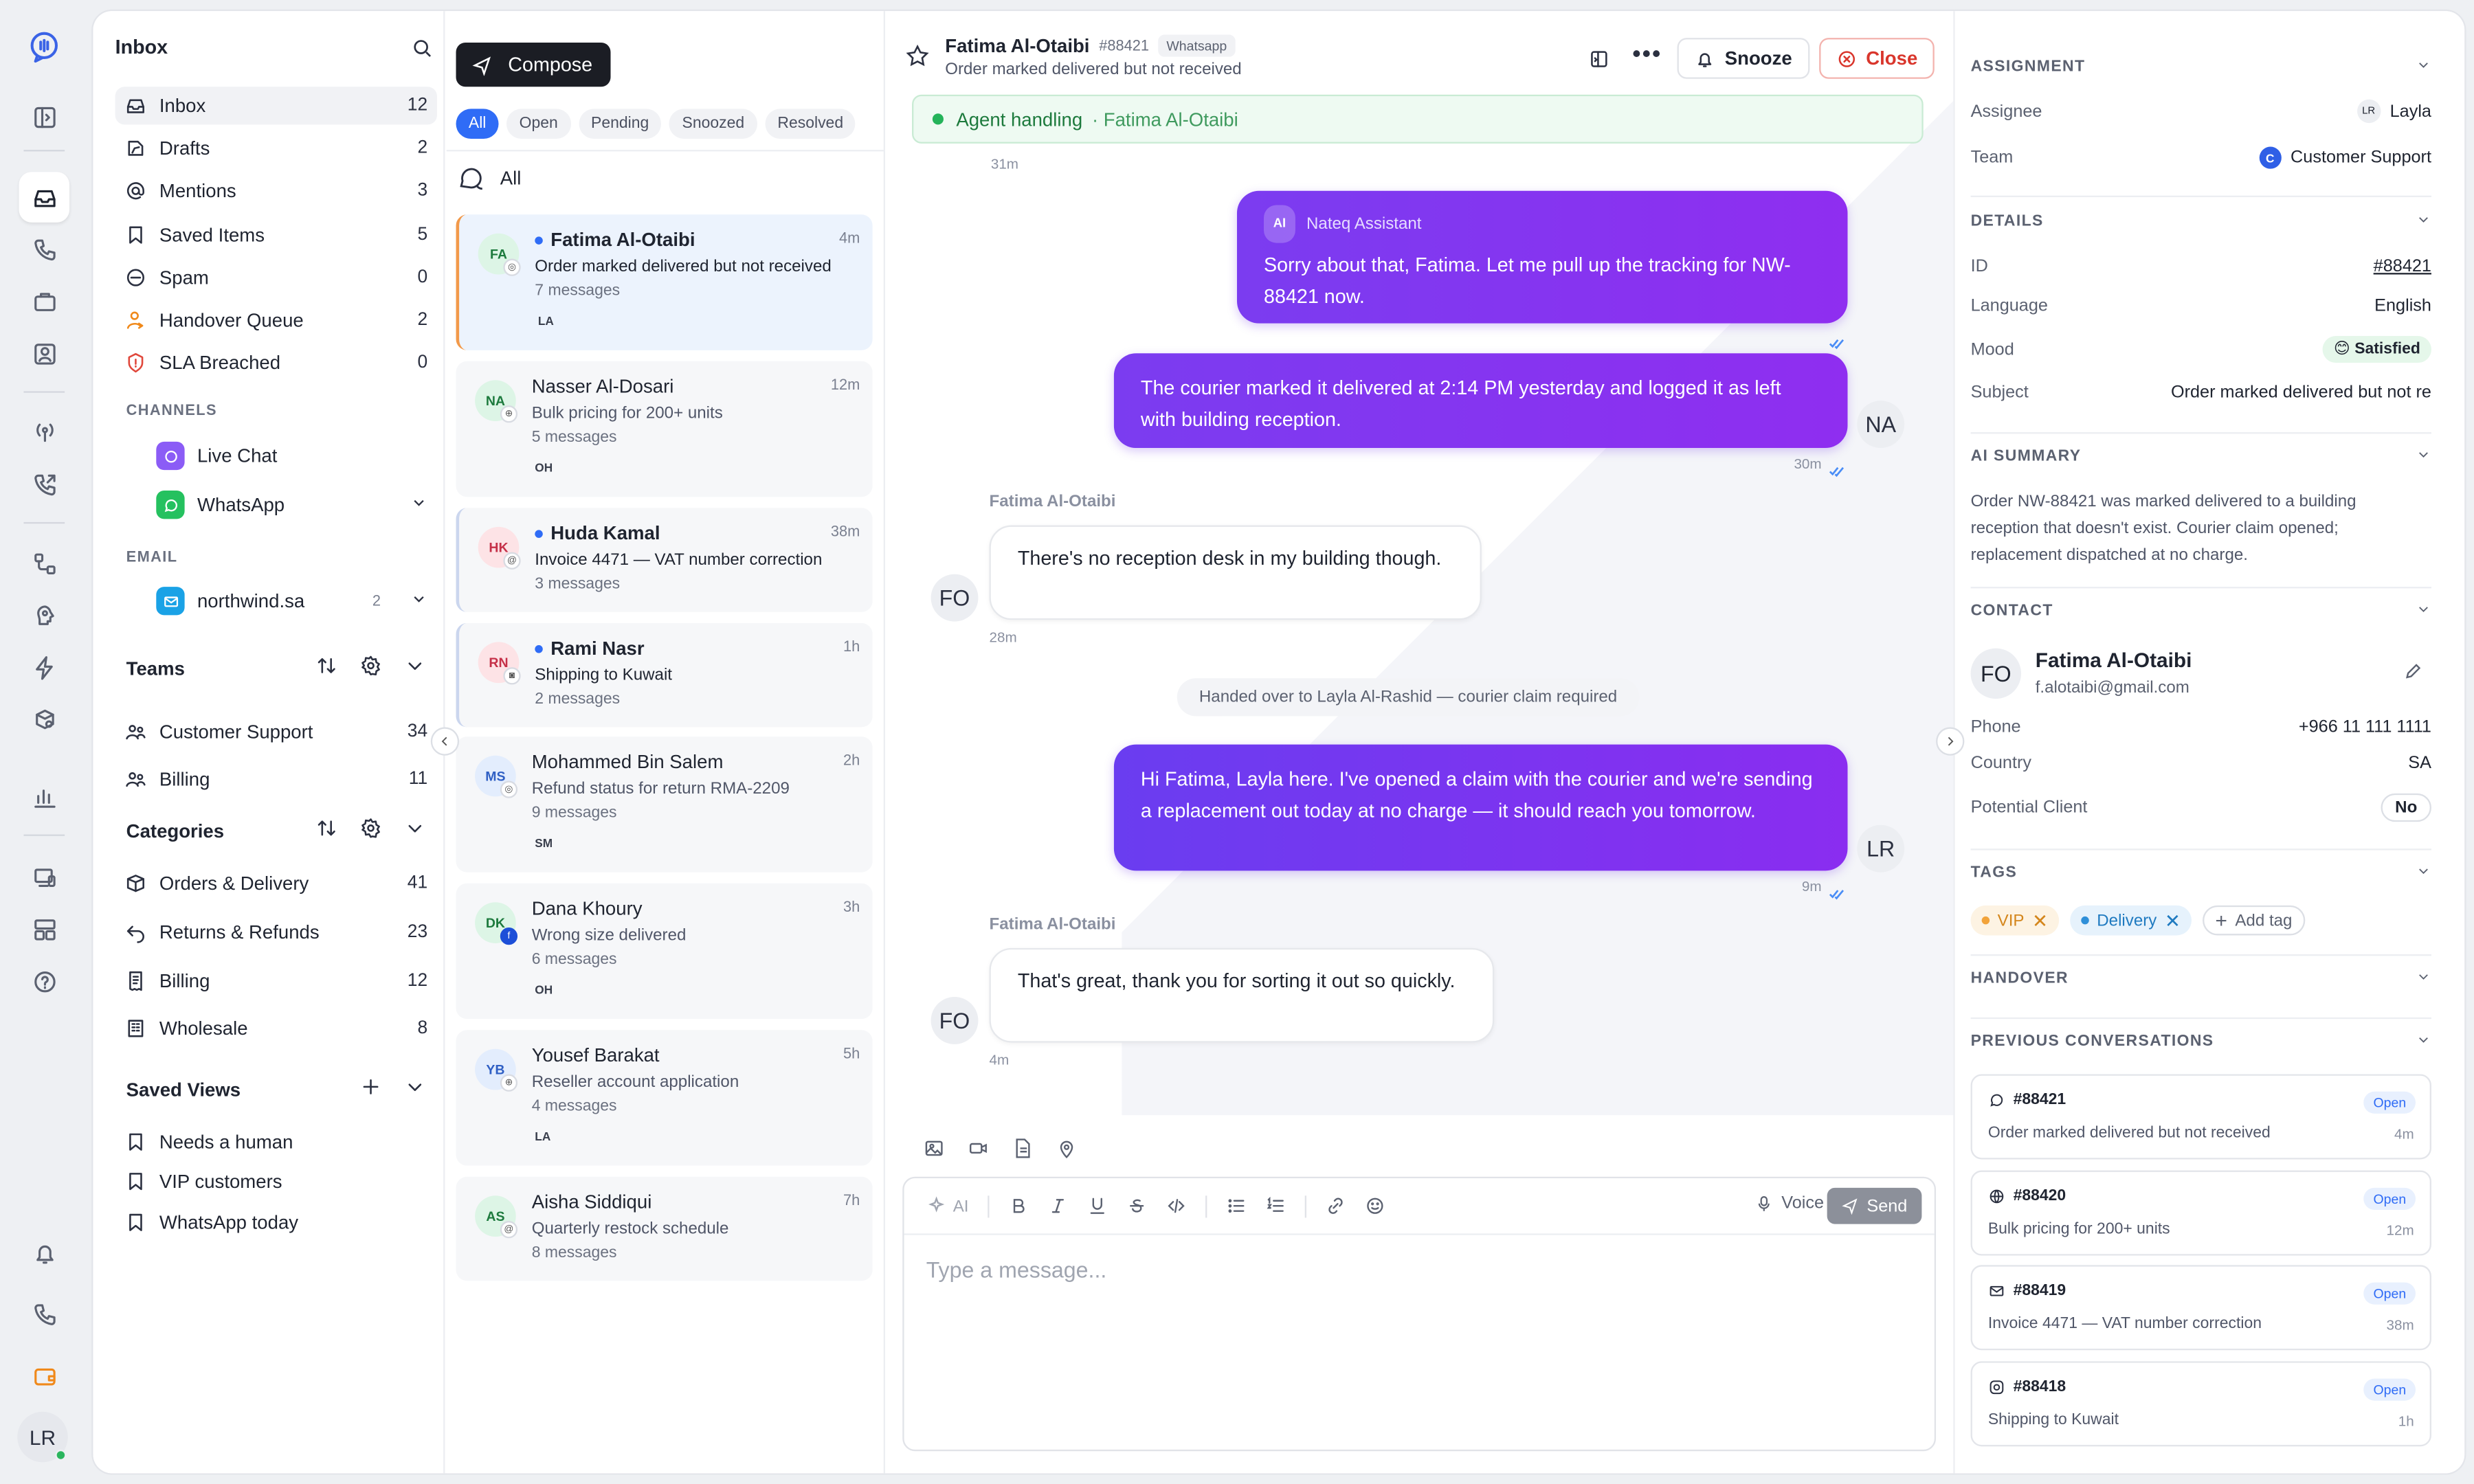  What do you see at coordinates (292, 456) in the screenshot?
I see `channel-live-chat: Live Chat` at bounding box center [292, 456].